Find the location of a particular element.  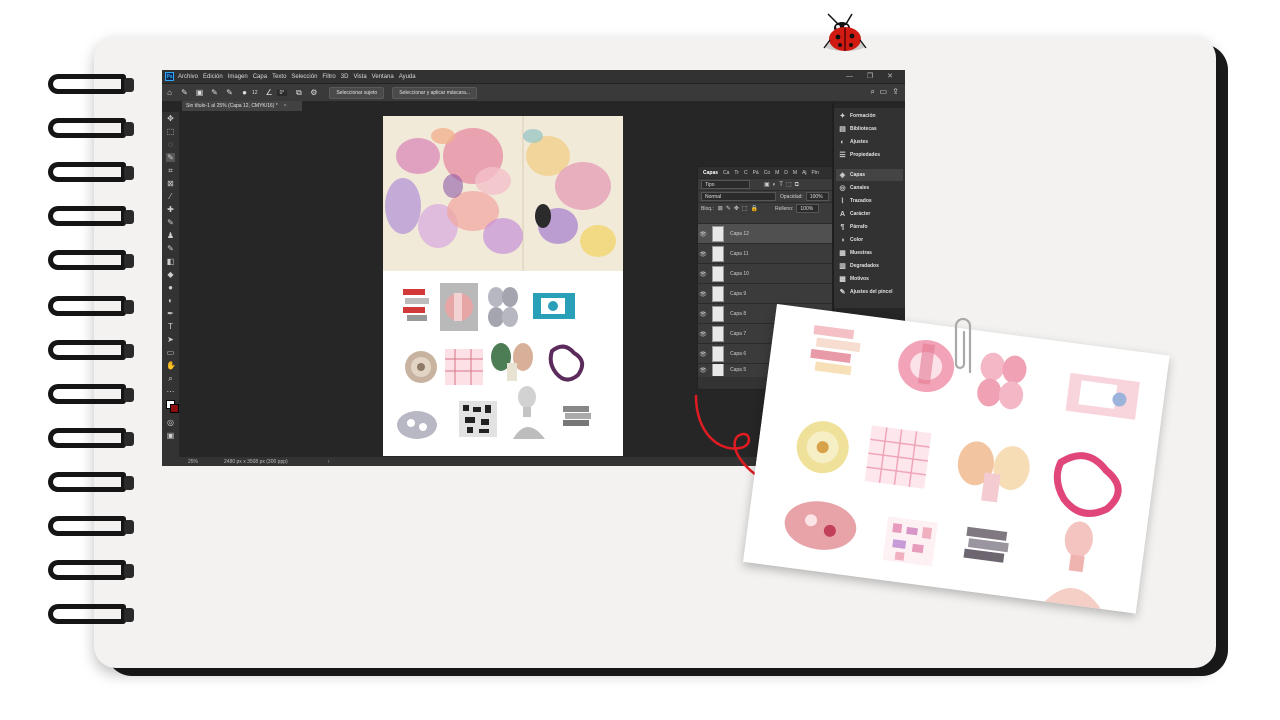

tab-trazados: Tr is located at coordinates (736, 173).